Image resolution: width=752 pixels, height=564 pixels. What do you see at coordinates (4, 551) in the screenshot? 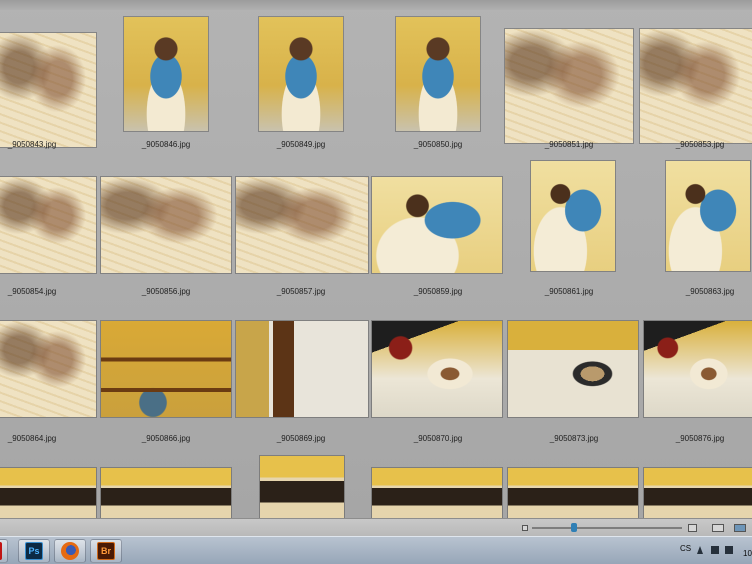
I see `taskbar-app-red` at bounding box center [4, 551].